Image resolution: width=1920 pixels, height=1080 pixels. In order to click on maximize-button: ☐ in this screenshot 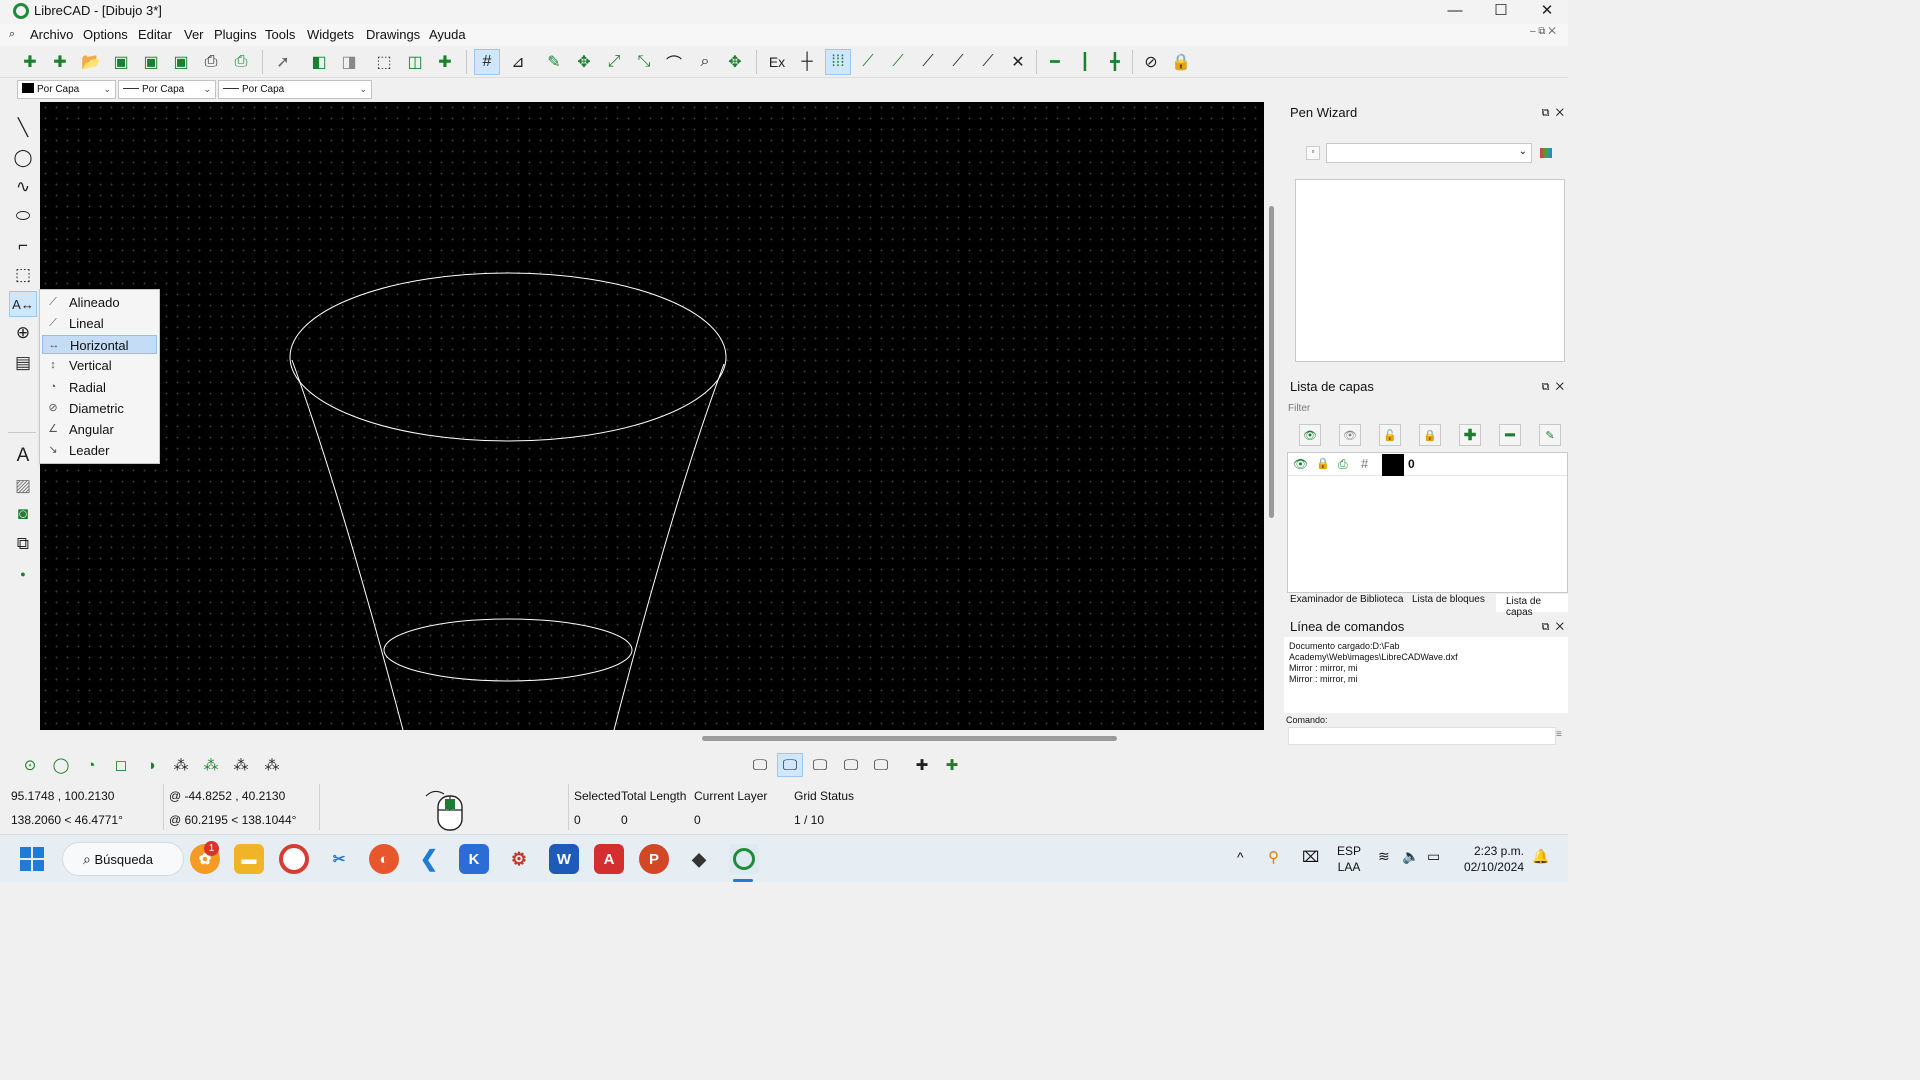, I will do `click(1501, 12)`.